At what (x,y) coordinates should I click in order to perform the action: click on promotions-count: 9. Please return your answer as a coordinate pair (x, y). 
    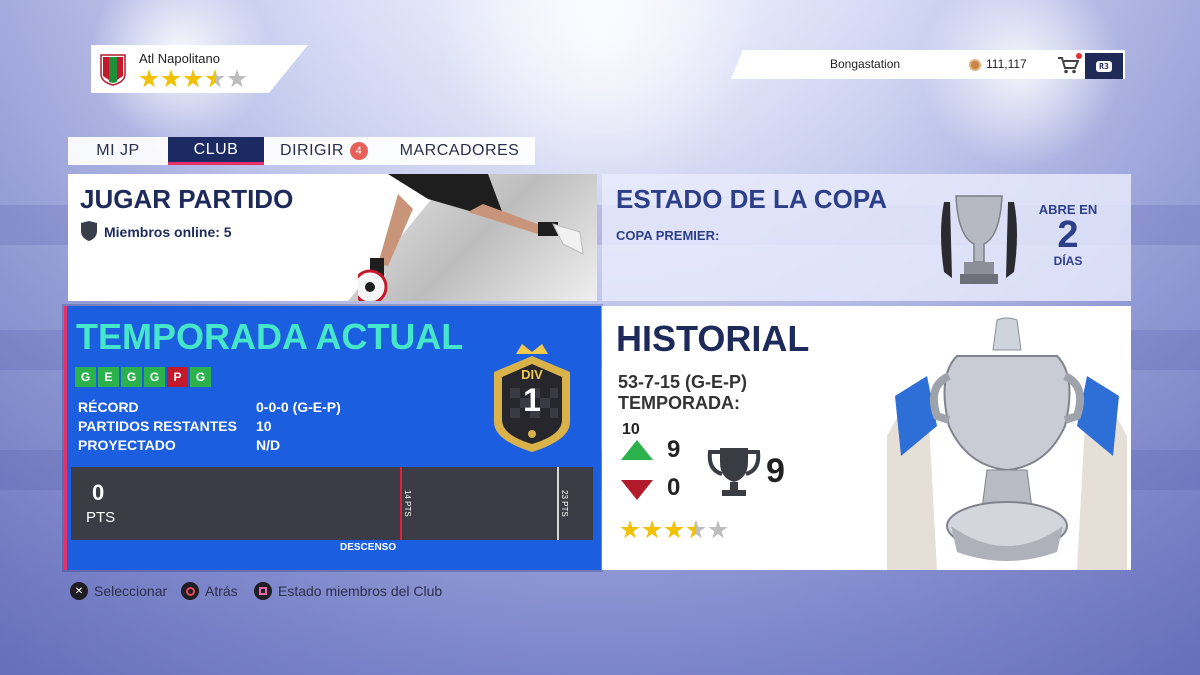
    Looking at the image, I should click on (674, 449).